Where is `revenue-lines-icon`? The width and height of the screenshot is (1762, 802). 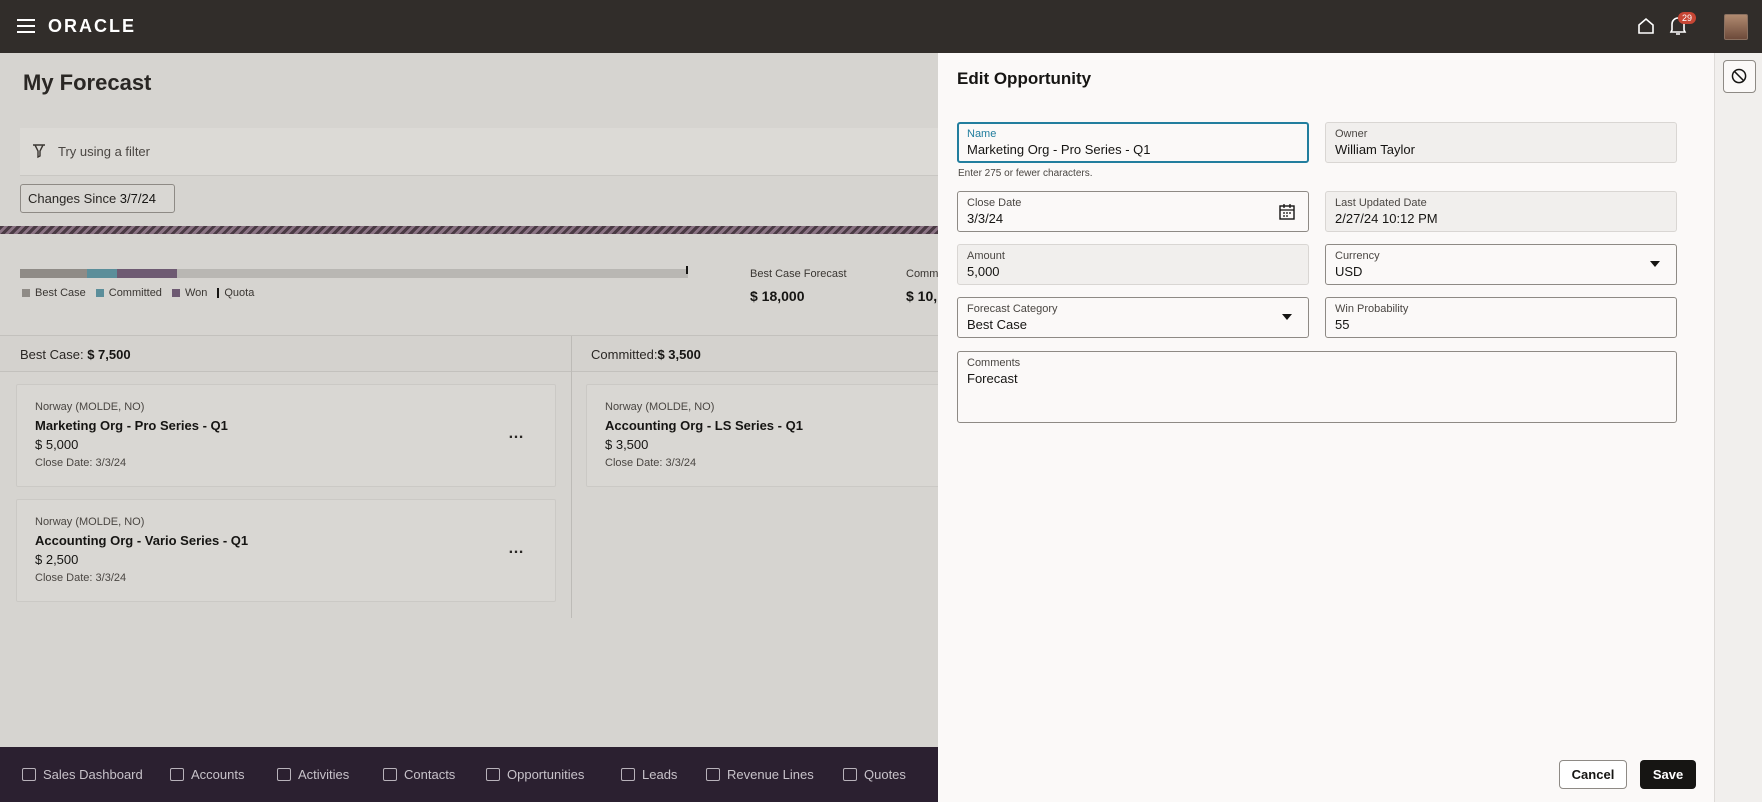 revenue-lines-icon is located at coordinates (713, 774).